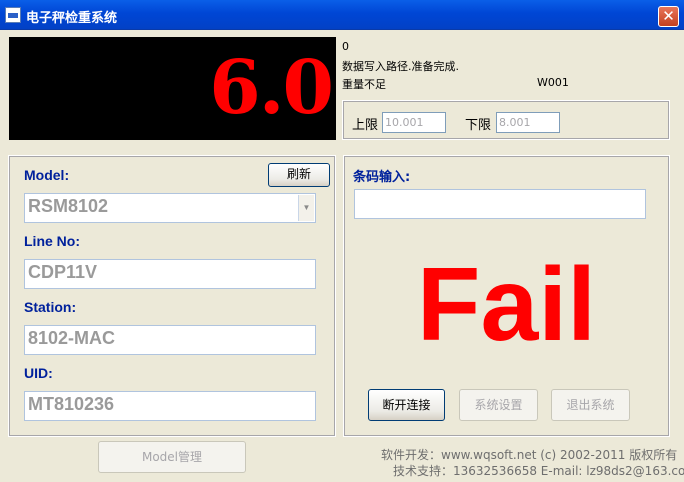 The width and height of the screenshot is (684, 482). Describe the element at coordinates (498, 405) in the screenshot. I see `system-settings-button: 系统设置` at that location.